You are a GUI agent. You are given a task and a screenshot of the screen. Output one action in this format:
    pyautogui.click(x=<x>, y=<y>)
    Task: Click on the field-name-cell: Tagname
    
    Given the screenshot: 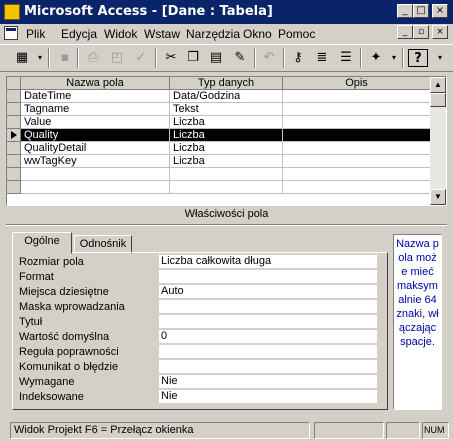 What is the action you would take?
    pyautogui.click(x=95, y=109)
    